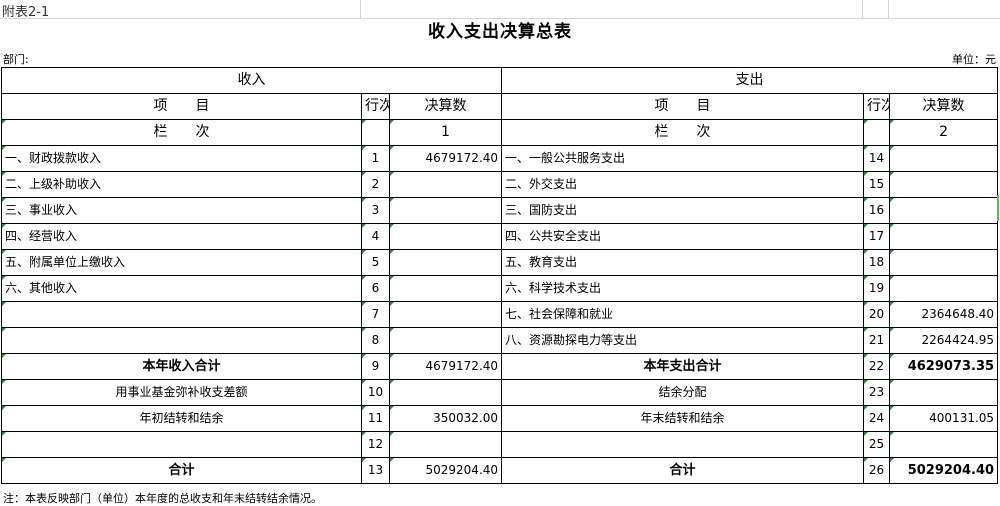 The width and height of the screenshot is (1000, 506). I want to click on expense-row-number: 21, so click(877, 340).